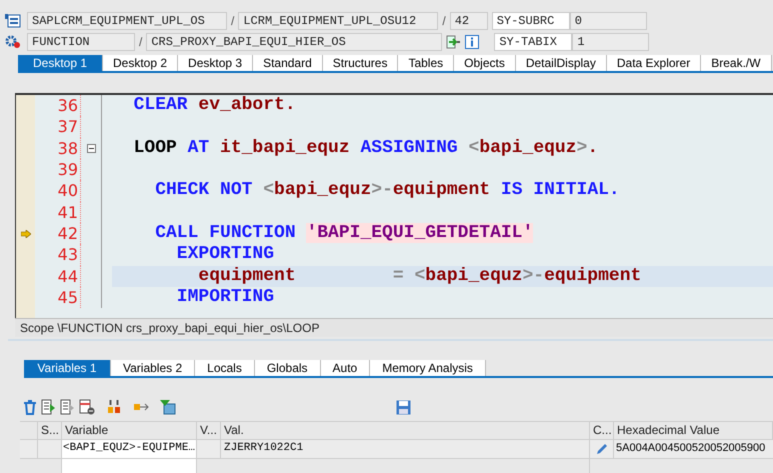  What do you see at coordinates (13, 42) in the screenshot?
I see `gear-icon` at bounding box center [13, 42].